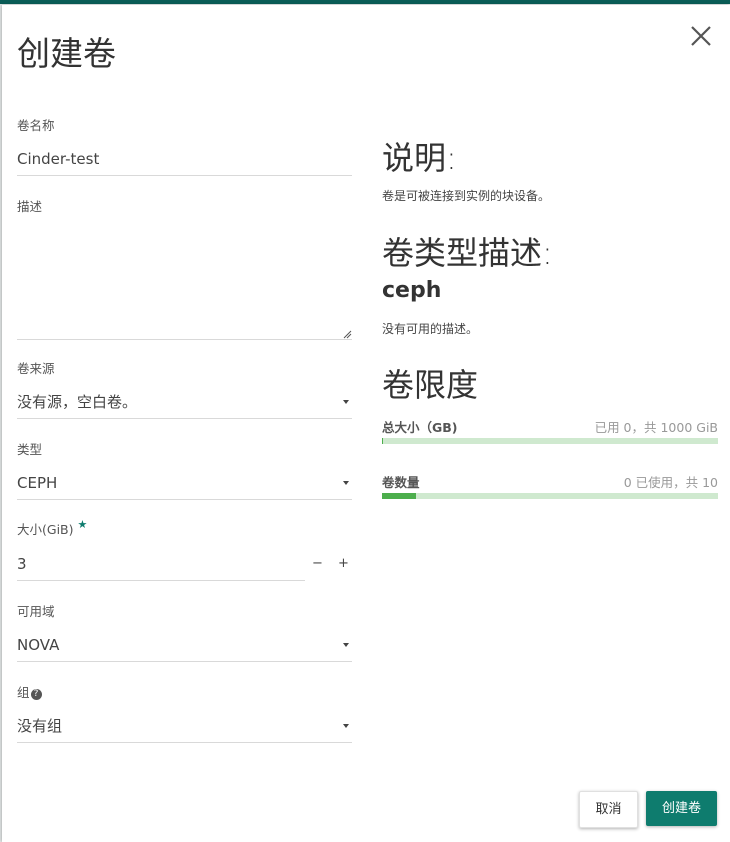  What do you see at coordinates (184, 645) in the screenshot?
I see `availability-zone-select: NOVA` at bounding box center [184, 645].